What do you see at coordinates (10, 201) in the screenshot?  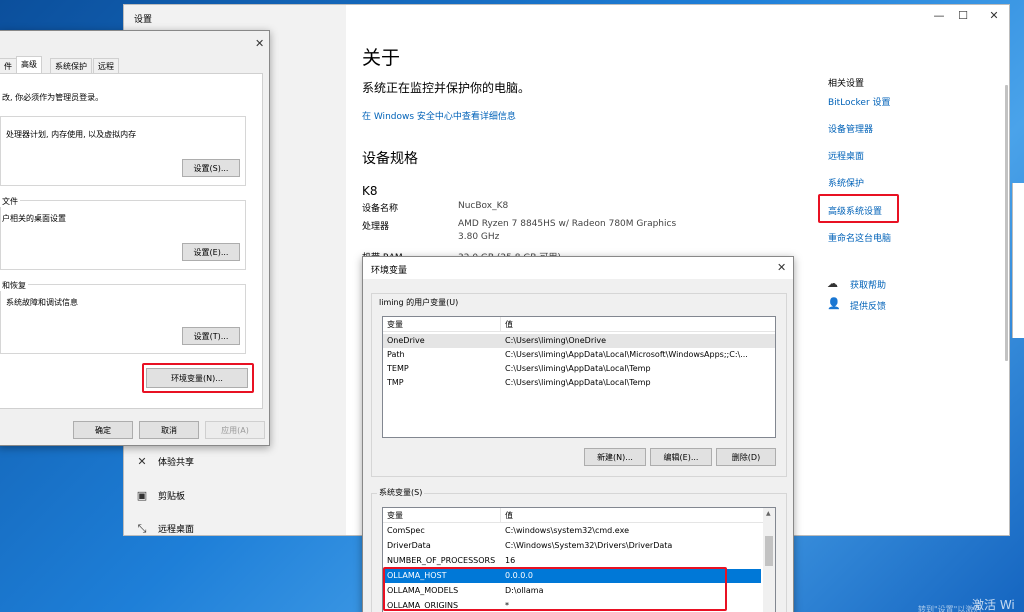 I see `user-profiles-legend: 文件` at bounding box center [10, 201].